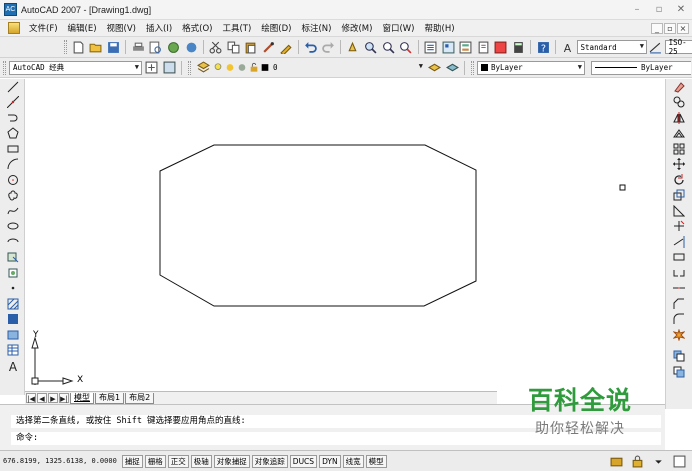  I want to click on layer-previous-icon, so click(452, 68).